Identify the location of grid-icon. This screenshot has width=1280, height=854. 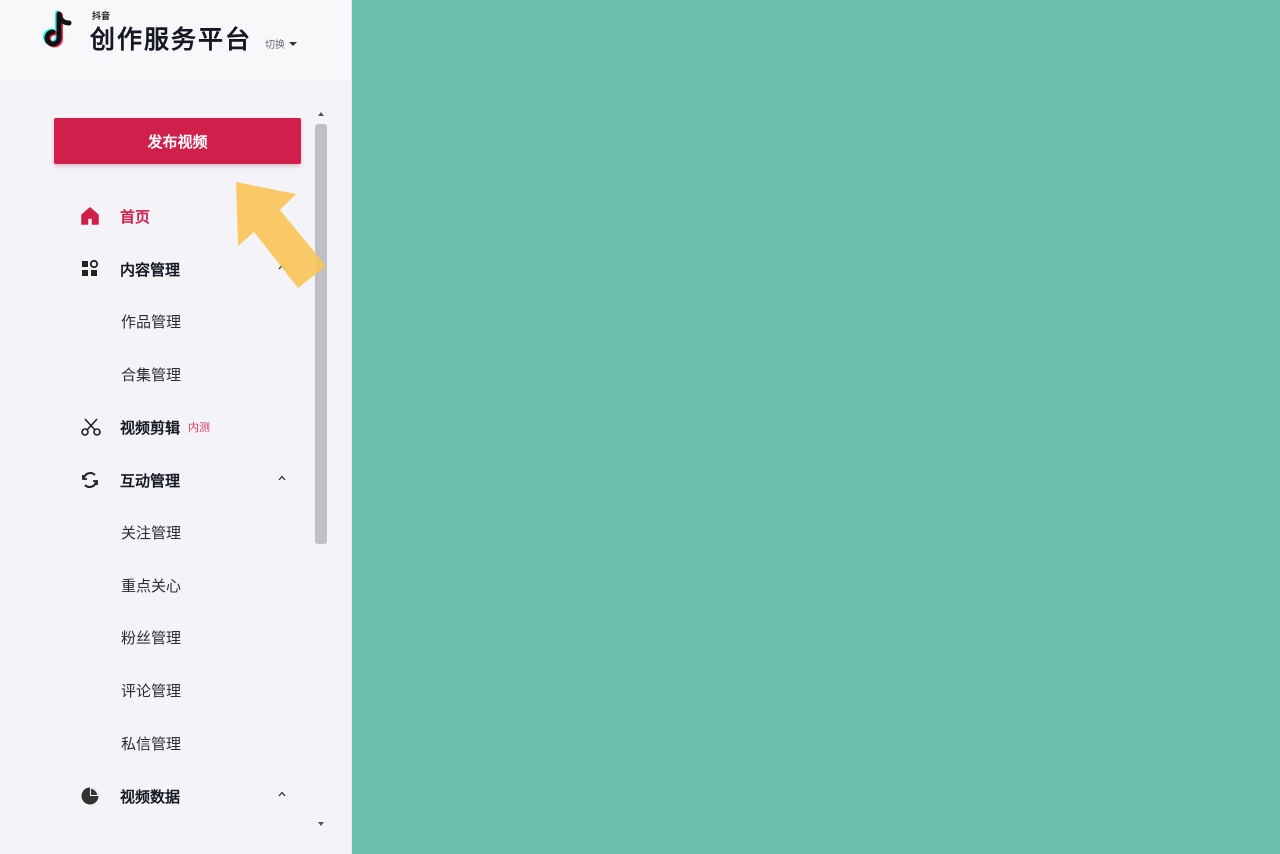
(94, 269).